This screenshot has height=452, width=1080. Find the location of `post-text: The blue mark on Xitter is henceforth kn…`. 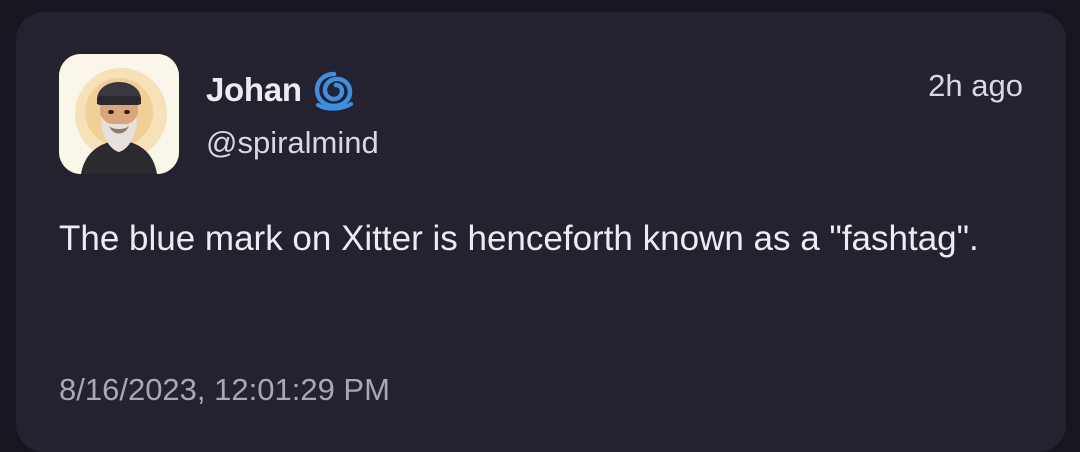

post-text: The blue mark on Xitter is henceforth kn… is located at coordinates (519, 238).